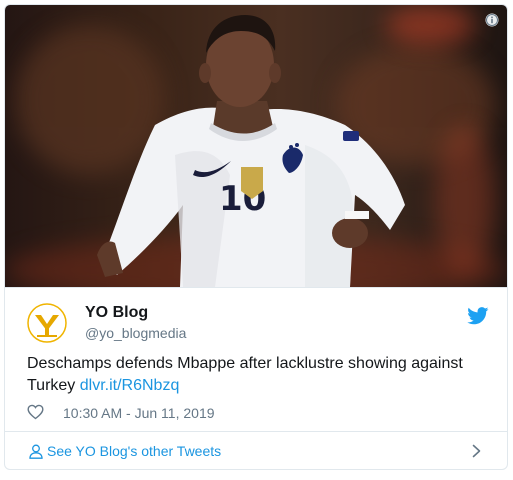 The image size is (513, 480). What do you see at coordinates (492, 20) in the screenshot?
I see `info-icon` at bounding box center [492, 20].